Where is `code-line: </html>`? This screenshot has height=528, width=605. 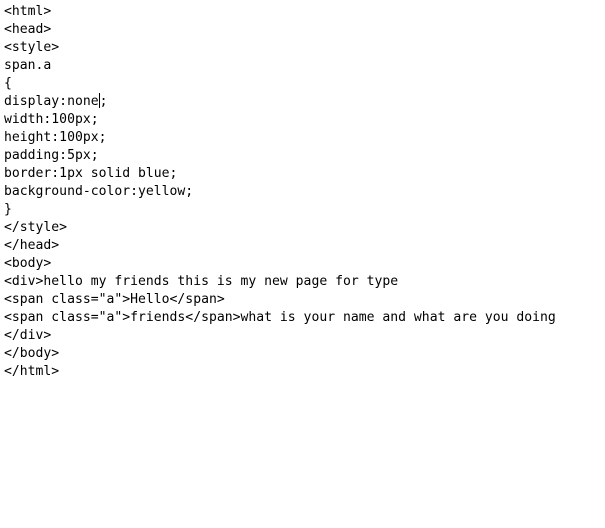 code-line: </html> is located at coordinates (32, 371).